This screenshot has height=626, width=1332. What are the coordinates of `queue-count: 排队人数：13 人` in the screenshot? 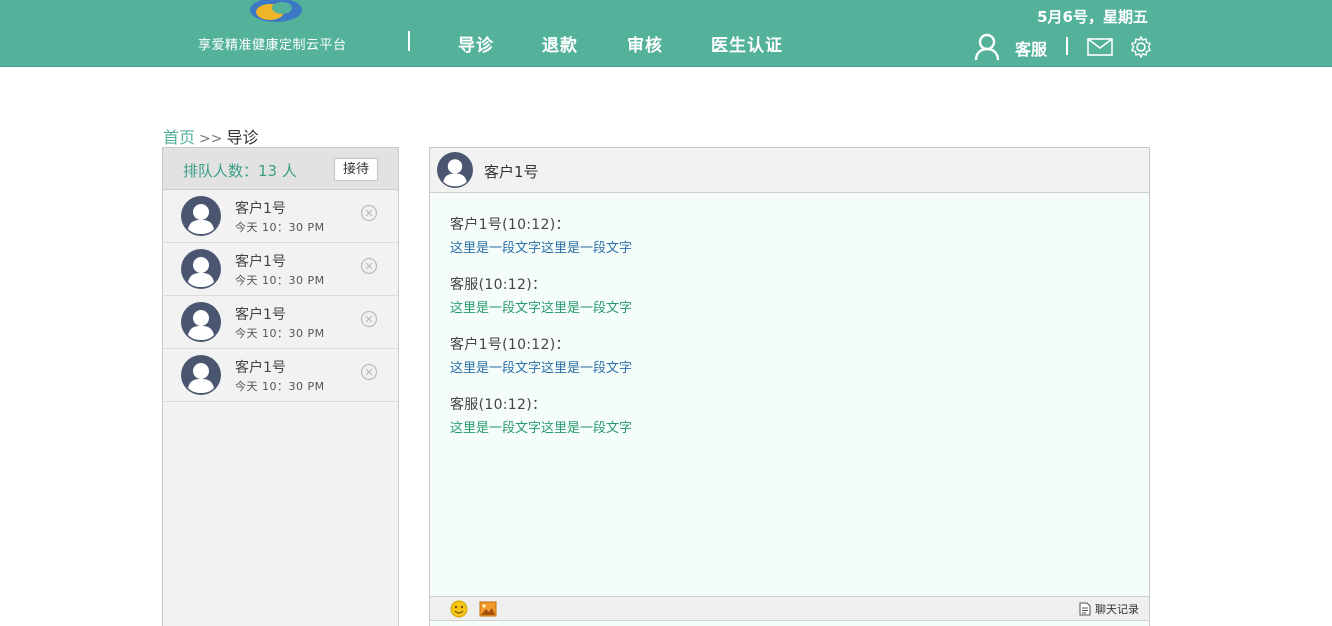 It's located at (240, 171).